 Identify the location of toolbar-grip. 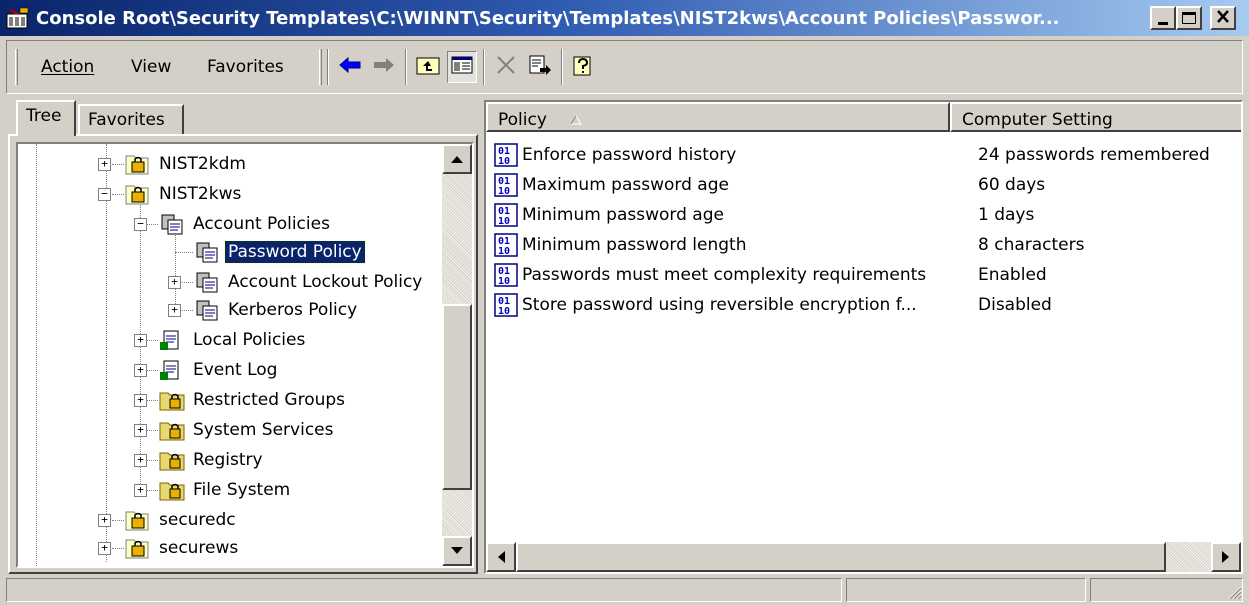
(16, 67).